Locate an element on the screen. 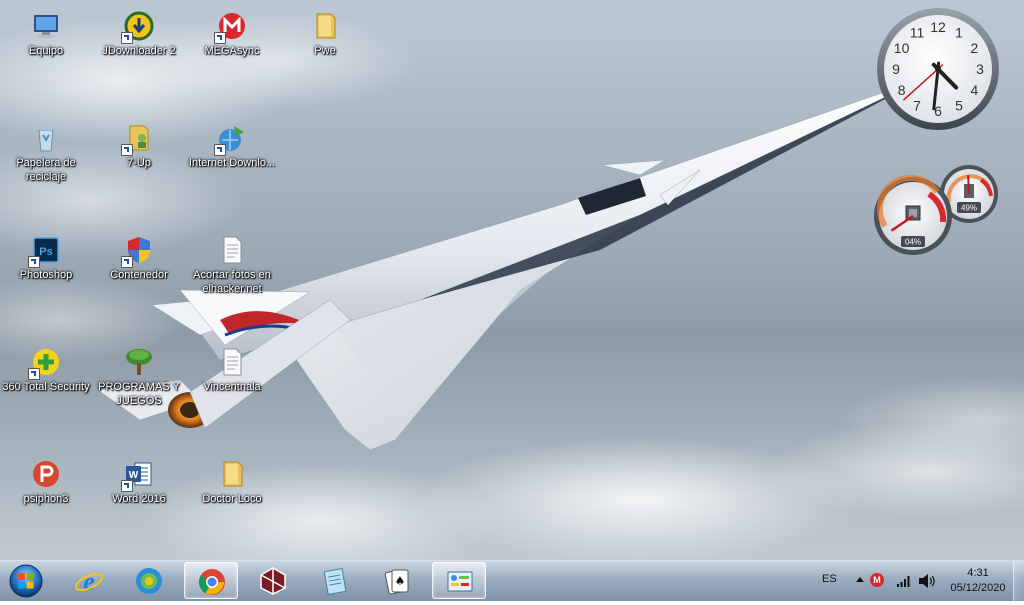  cpu-meter-gadget: 49% 04% is located at coordinates (937, 210).